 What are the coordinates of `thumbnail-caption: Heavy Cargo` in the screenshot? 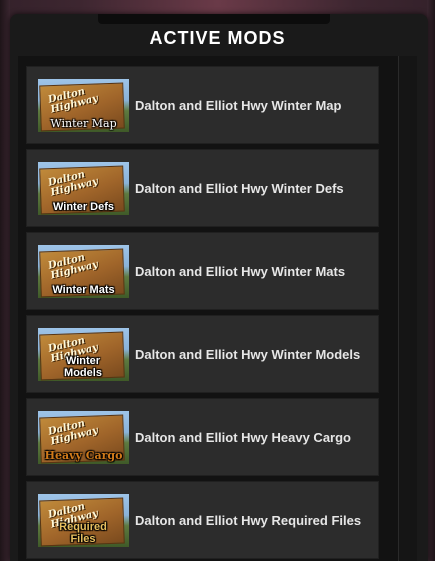 It's located at (83, 455).